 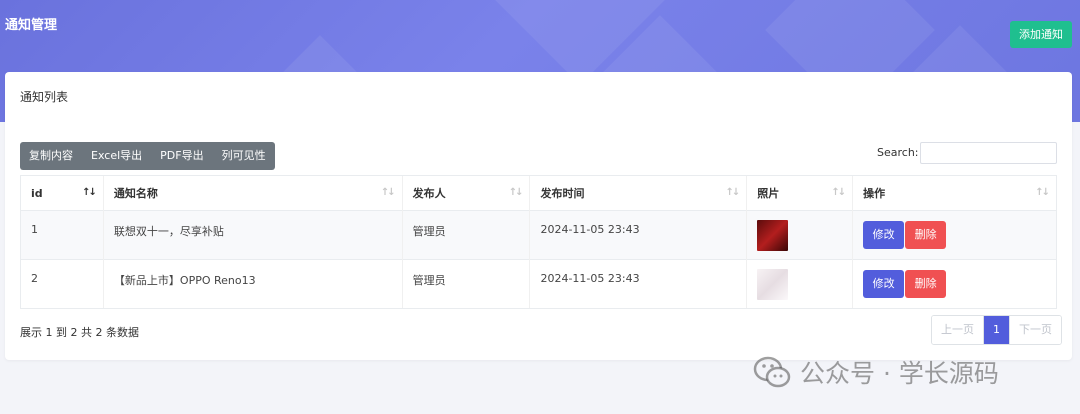 I want to click on search-label: Search:, so click(x=898, y=152).